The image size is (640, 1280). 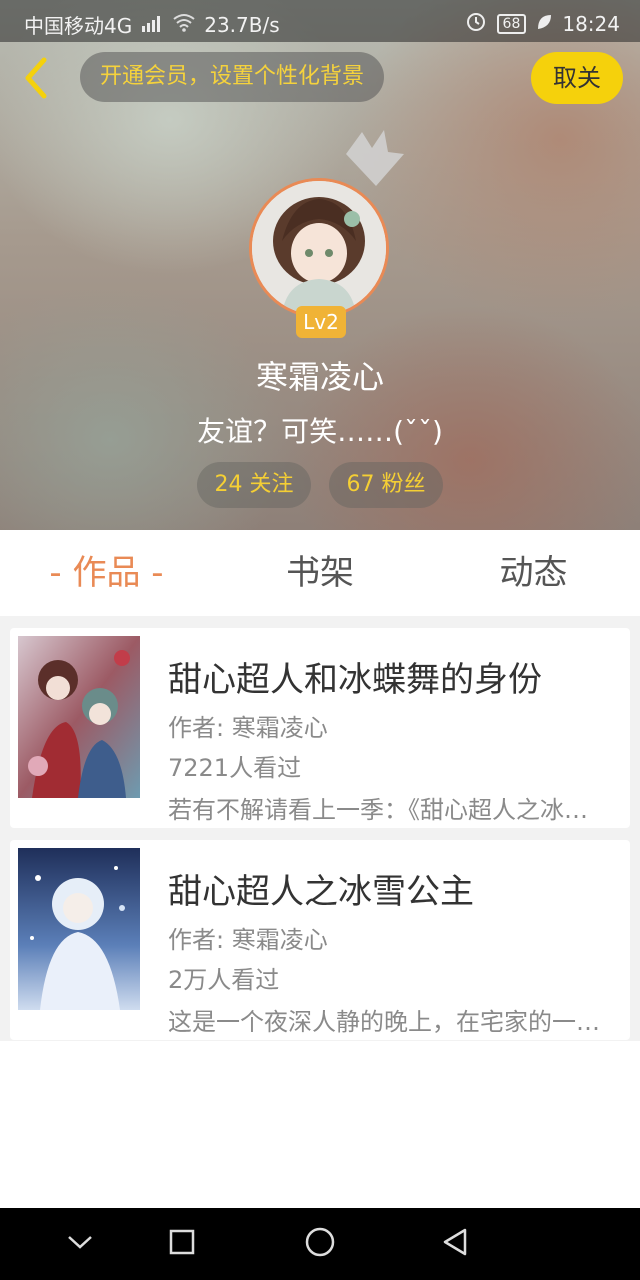 I want to click on triangle-back-icon, so click(x=455, y=1244).